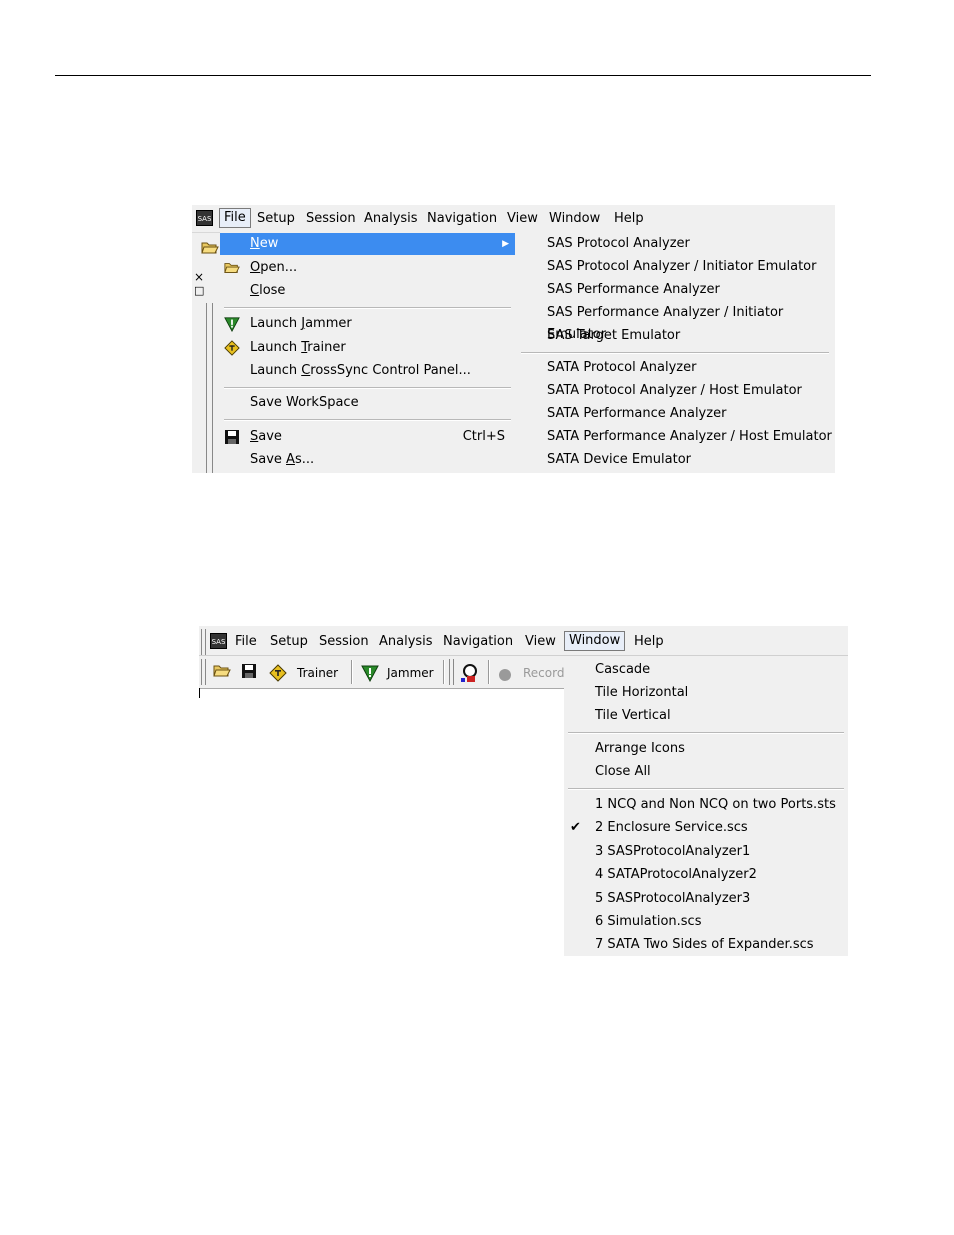 The height and width of the screenshot is (1235, 954). I want to click on restore-icon: □, so click(199, 291).